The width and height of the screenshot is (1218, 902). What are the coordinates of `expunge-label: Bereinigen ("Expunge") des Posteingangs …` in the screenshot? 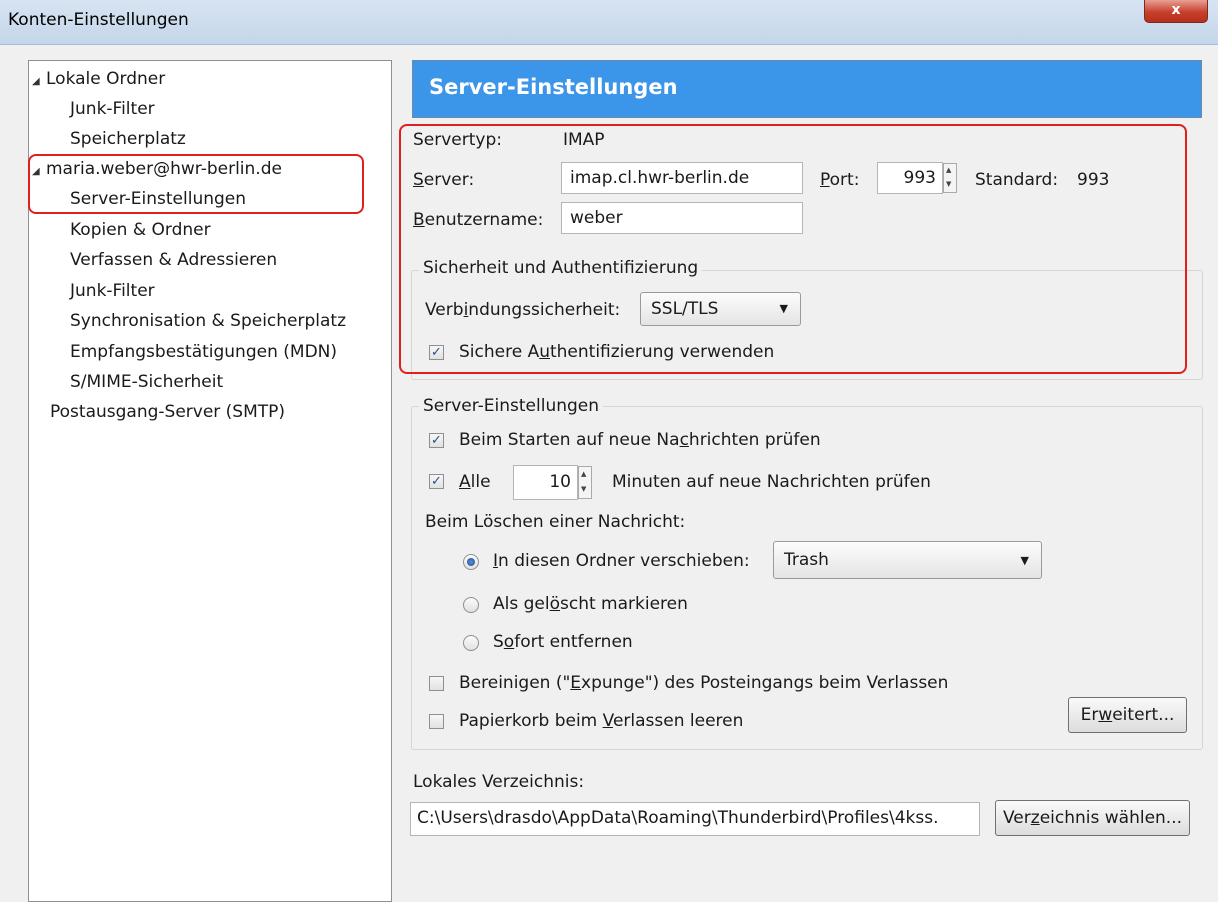 It's located at (704, 683).